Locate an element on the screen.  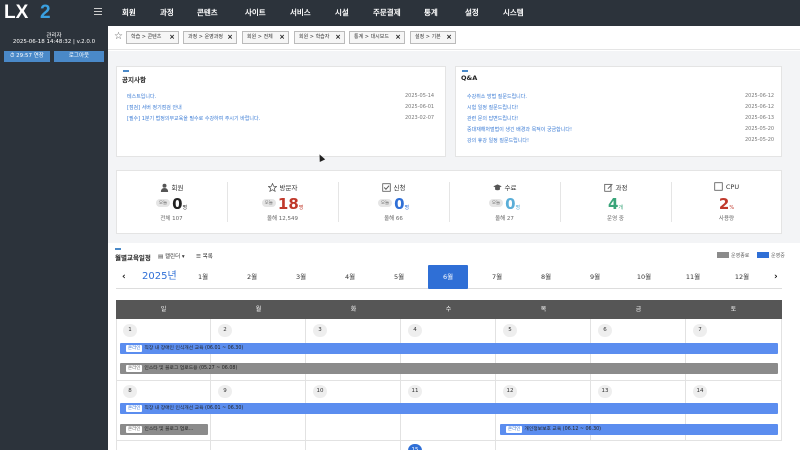
stat-completion: 수료 오늘 0명 올해 27 is located at coordinates (504, 202).